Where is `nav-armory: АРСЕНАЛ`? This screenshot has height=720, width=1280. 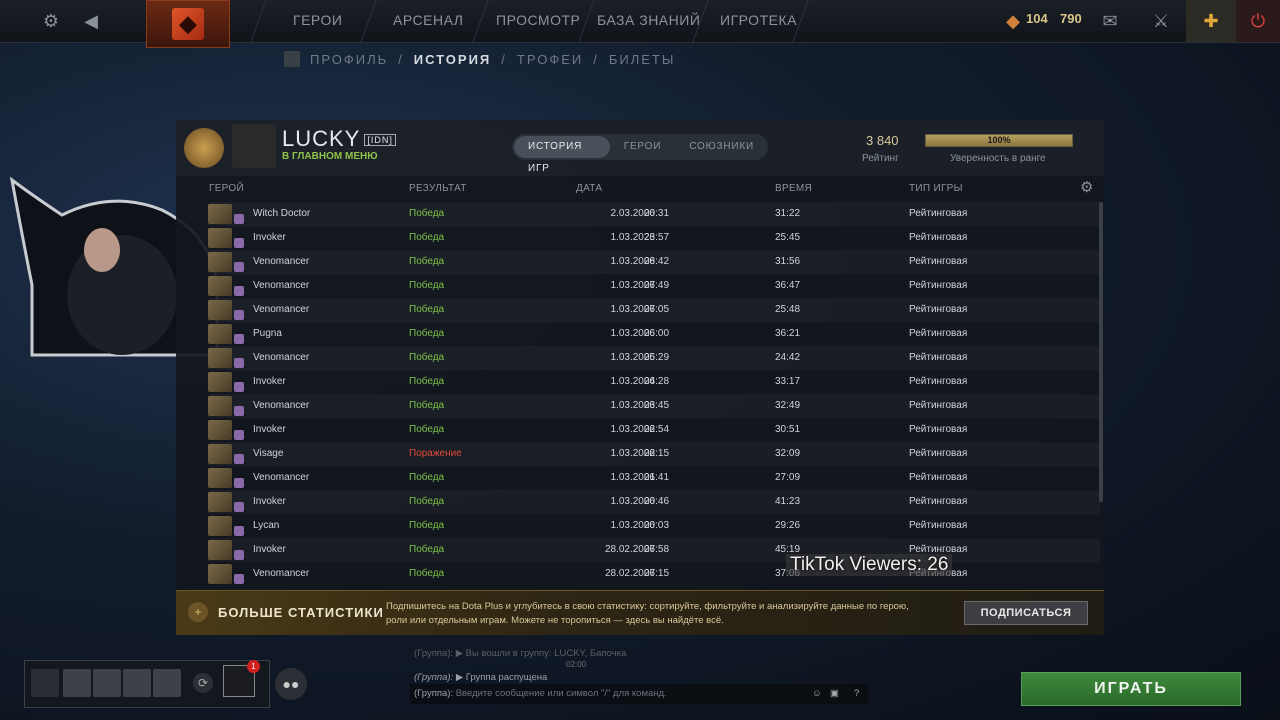 nav-armory: АРСЕНАЛ is located at coordinates (428, 20).